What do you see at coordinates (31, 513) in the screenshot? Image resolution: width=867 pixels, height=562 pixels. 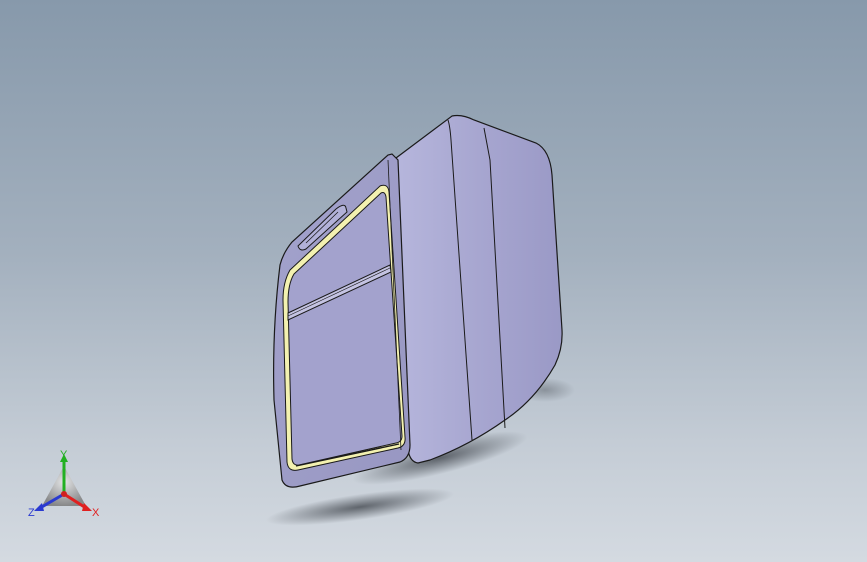 I see `z-axis-label: Z` at bounding box center [31, 513].